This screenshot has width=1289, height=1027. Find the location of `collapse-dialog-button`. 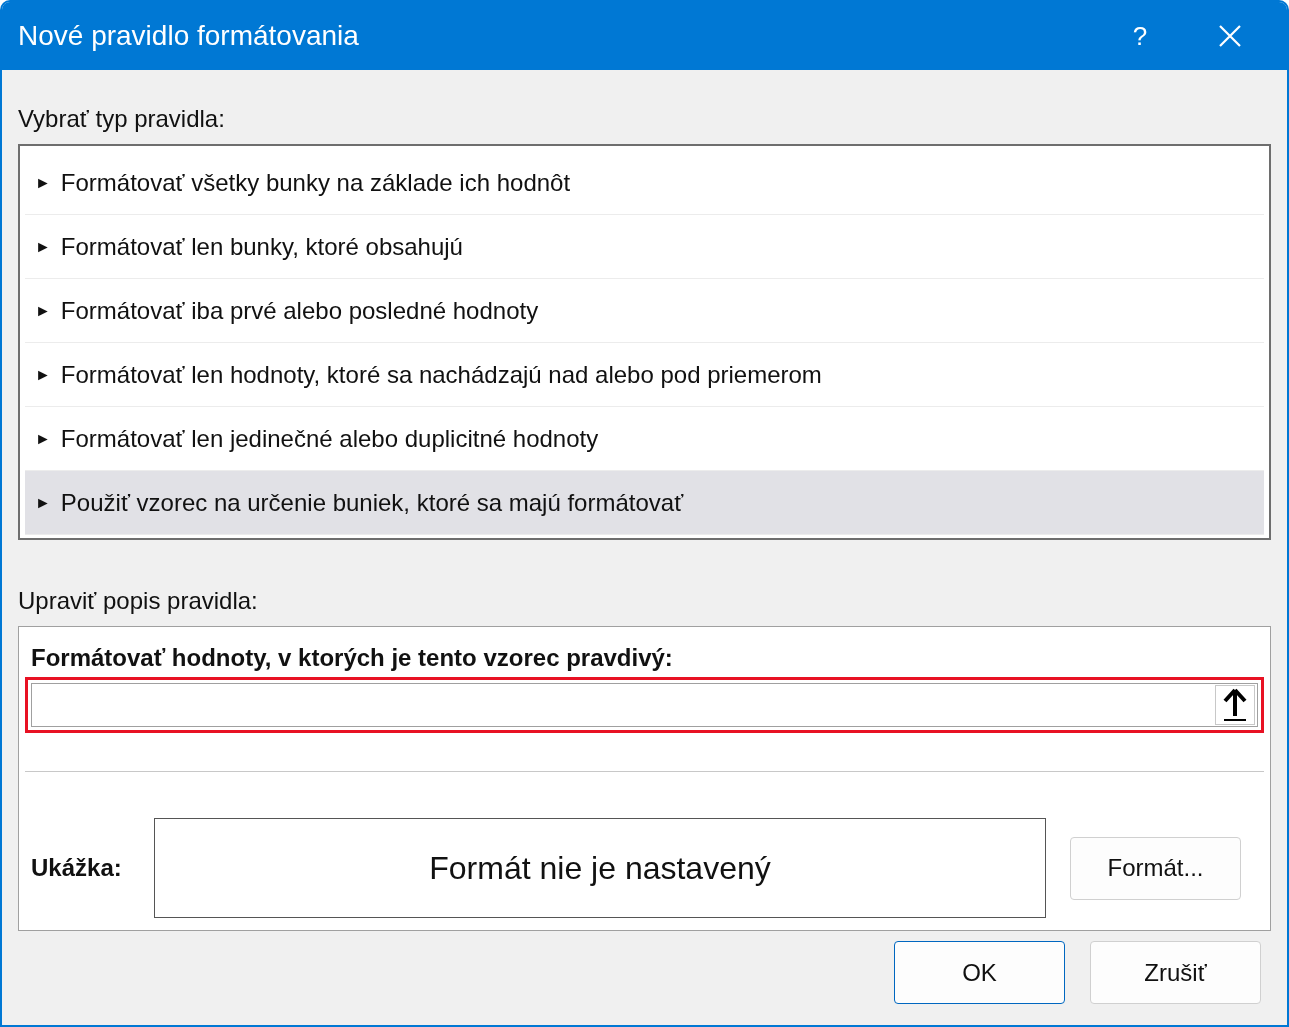

collapse-dialog-button is located at coordinates (1235, 705).